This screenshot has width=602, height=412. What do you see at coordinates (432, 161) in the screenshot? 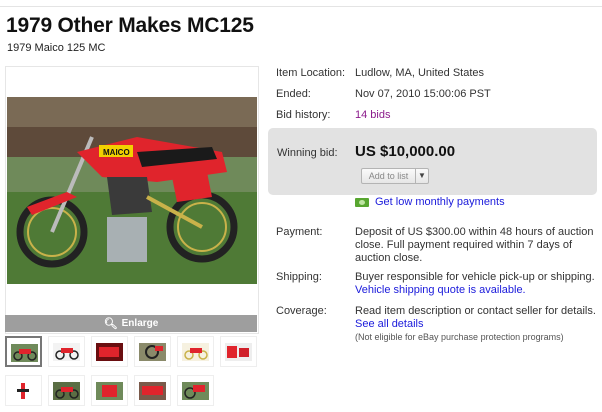
I see `winning-bid-box: Winning bid: US $10,000.00 Add to list ▼` at bounding box center [432, 161].